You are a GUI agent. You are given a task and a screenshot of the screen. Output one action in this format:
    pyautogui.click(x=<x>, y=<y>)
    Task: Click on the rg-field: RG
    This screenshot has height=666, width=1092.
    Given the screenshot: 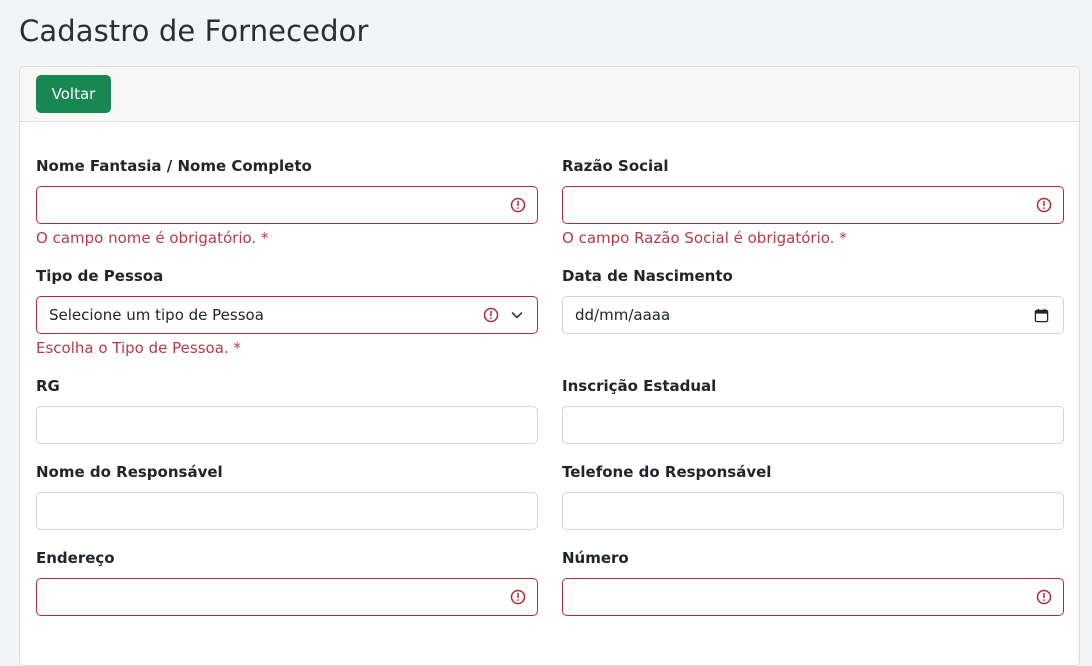 What is the action you would take?
    pyautogui.click(x=287, y=410)
    